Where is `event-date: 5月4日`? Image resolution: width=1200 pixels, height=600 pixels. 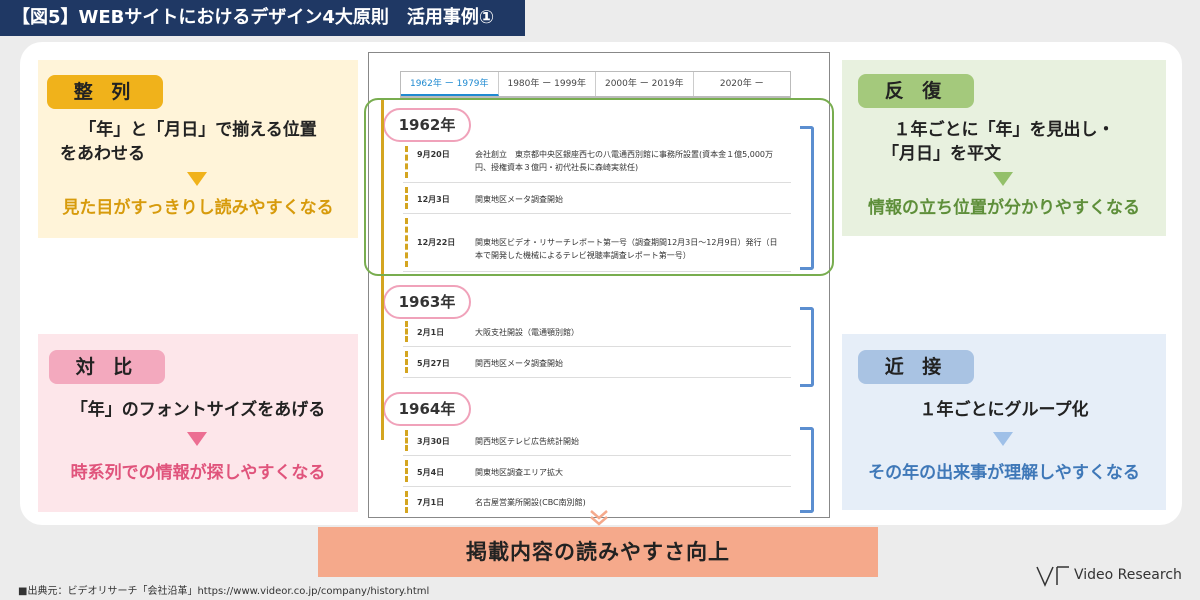 event-date: 5月4日 is located at coordinates (431, 472).